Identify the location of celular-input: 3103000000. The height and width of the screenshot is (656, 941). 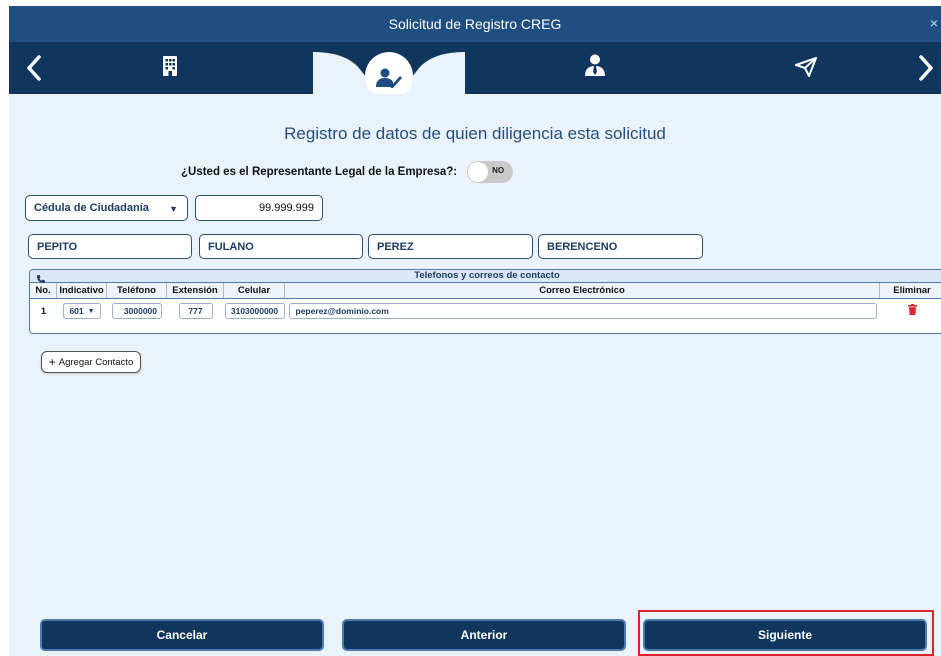
(254, 311).